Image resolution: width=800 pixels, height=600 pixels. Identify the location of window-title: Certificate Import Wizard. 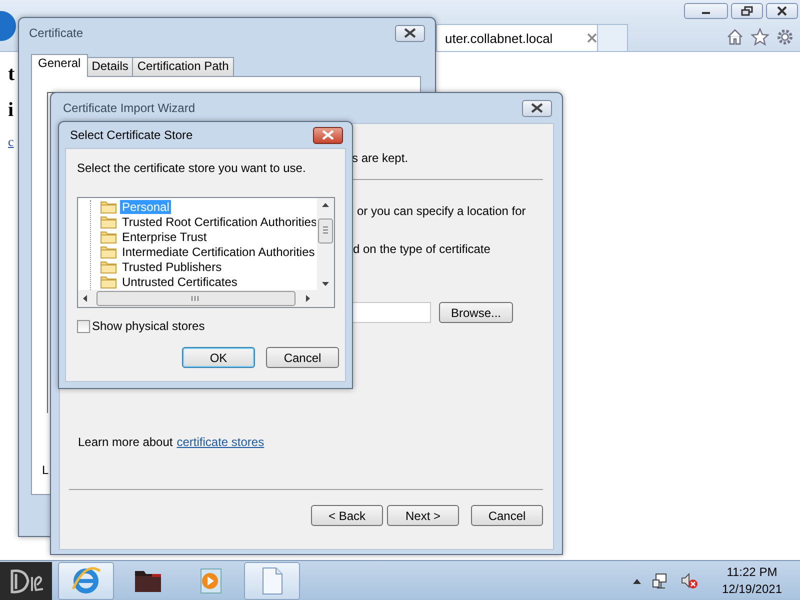
(129, 108).